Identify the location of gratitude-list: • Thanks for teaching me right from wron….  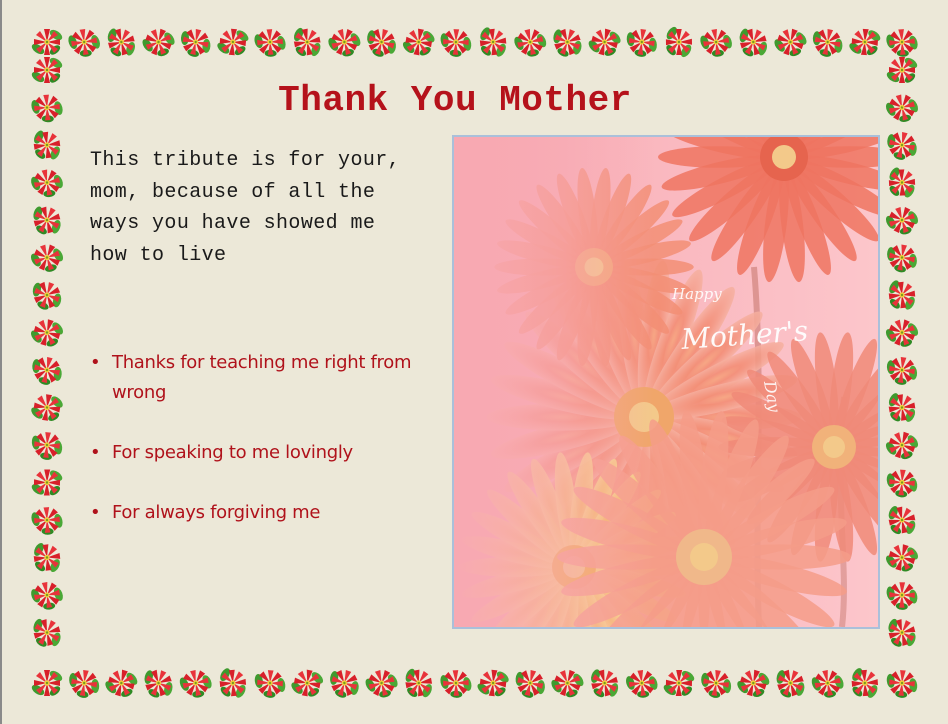
(262, 453).